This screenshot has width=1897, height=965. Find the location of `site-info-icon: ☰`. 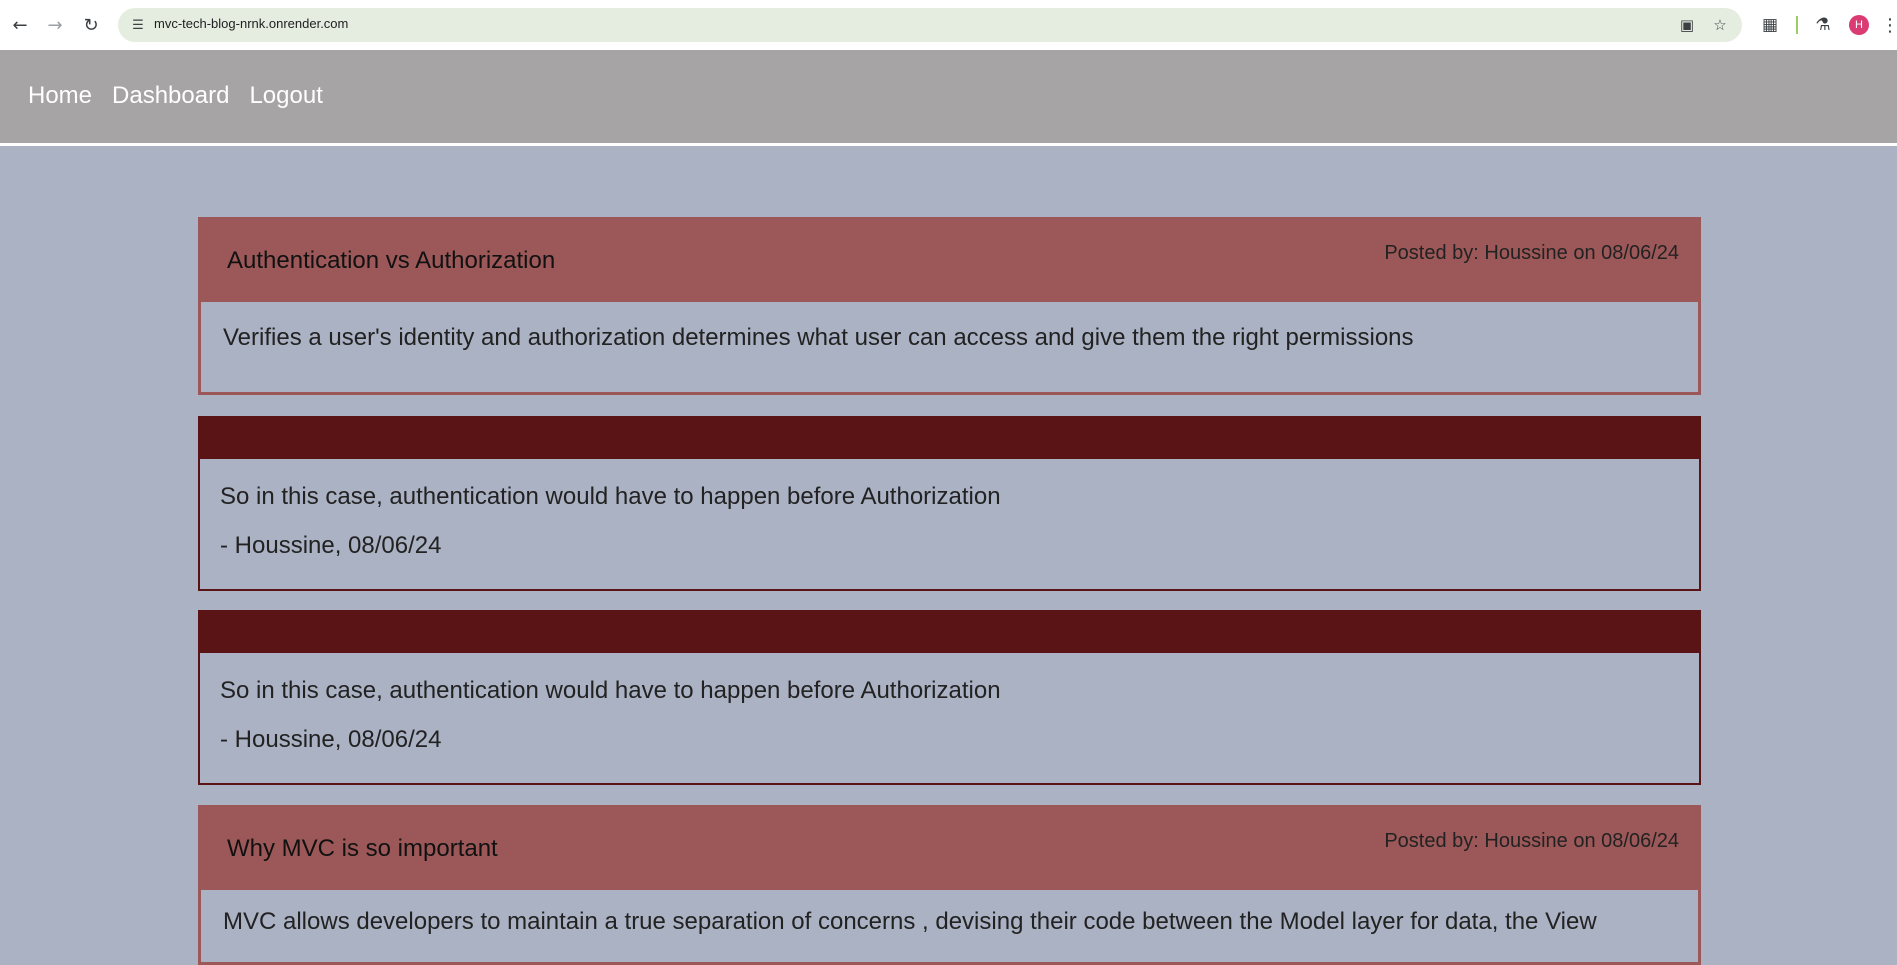

site-info-icon: ☰ is located at coordinates (138, 25).